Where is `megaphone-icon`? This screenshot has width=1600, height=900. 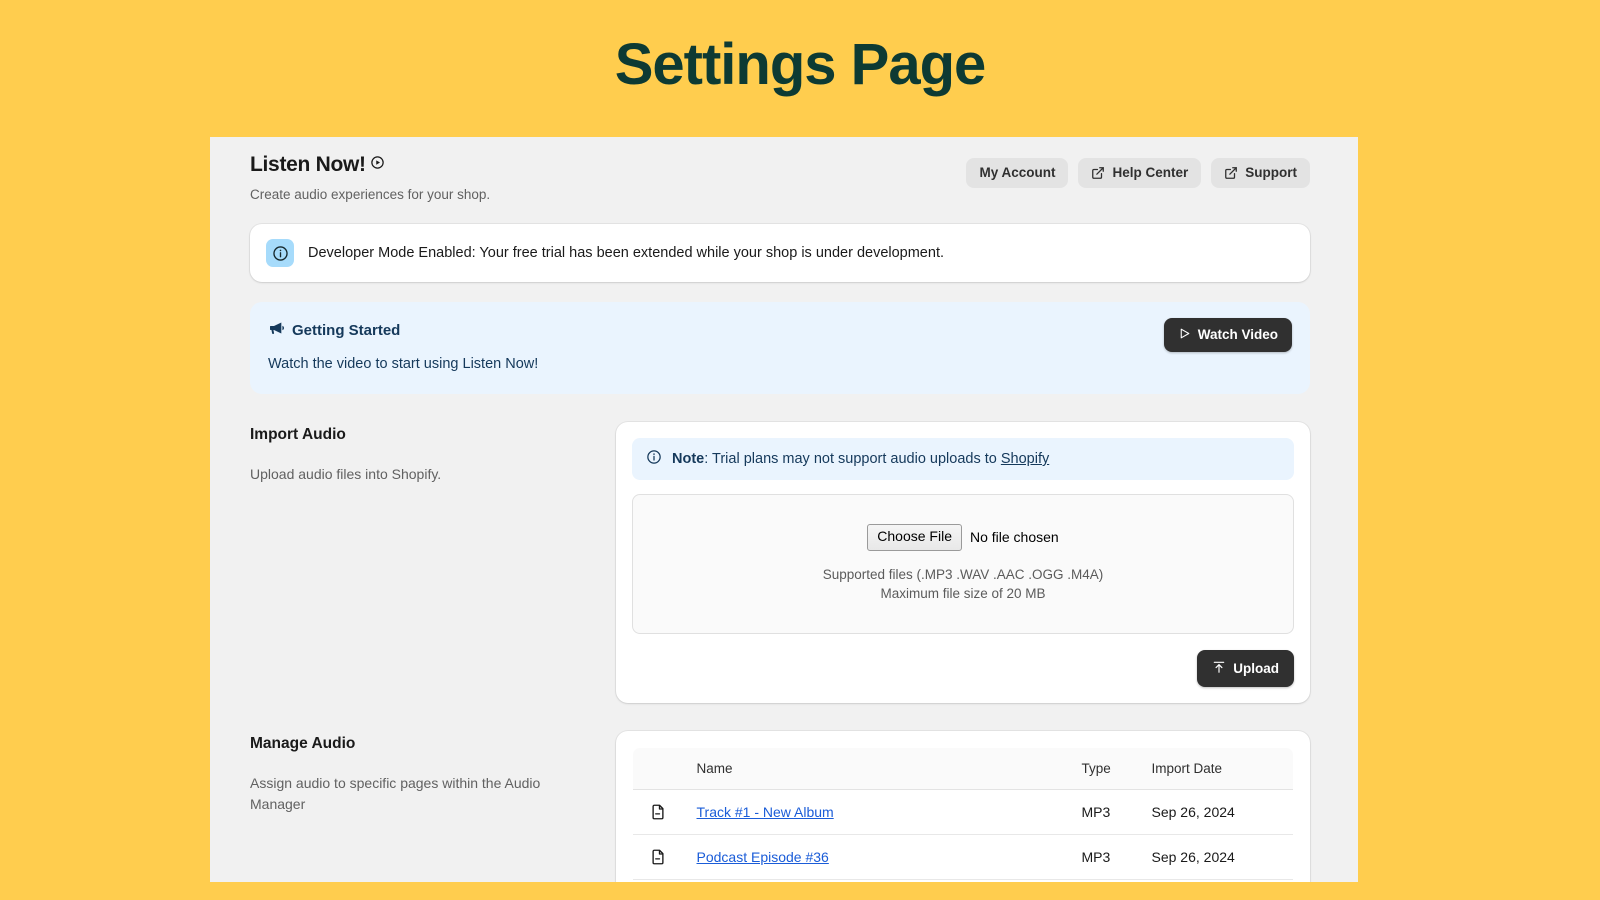
megaphone-icon is located at coordinates (276, 330).